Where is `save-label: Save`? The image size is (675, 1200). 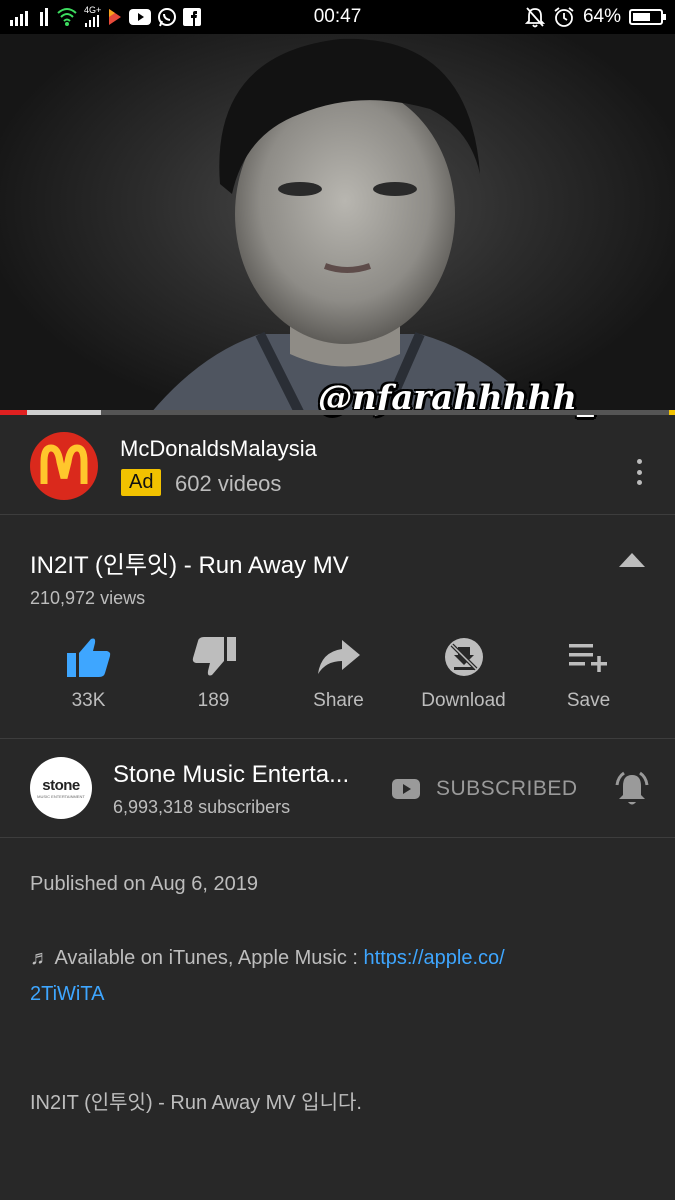 save-label: Save is located at coordinates (588, 700).